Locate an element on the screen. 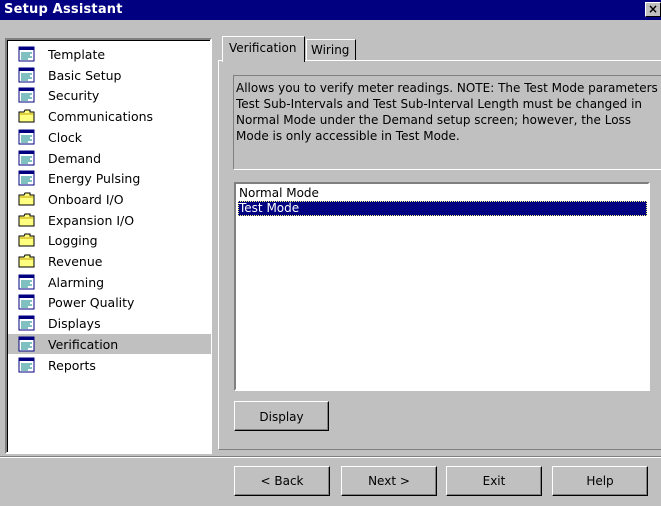 The height and width of the screenshot is (506, 661). tree-item: Communications is located at coordinates (109, 116).